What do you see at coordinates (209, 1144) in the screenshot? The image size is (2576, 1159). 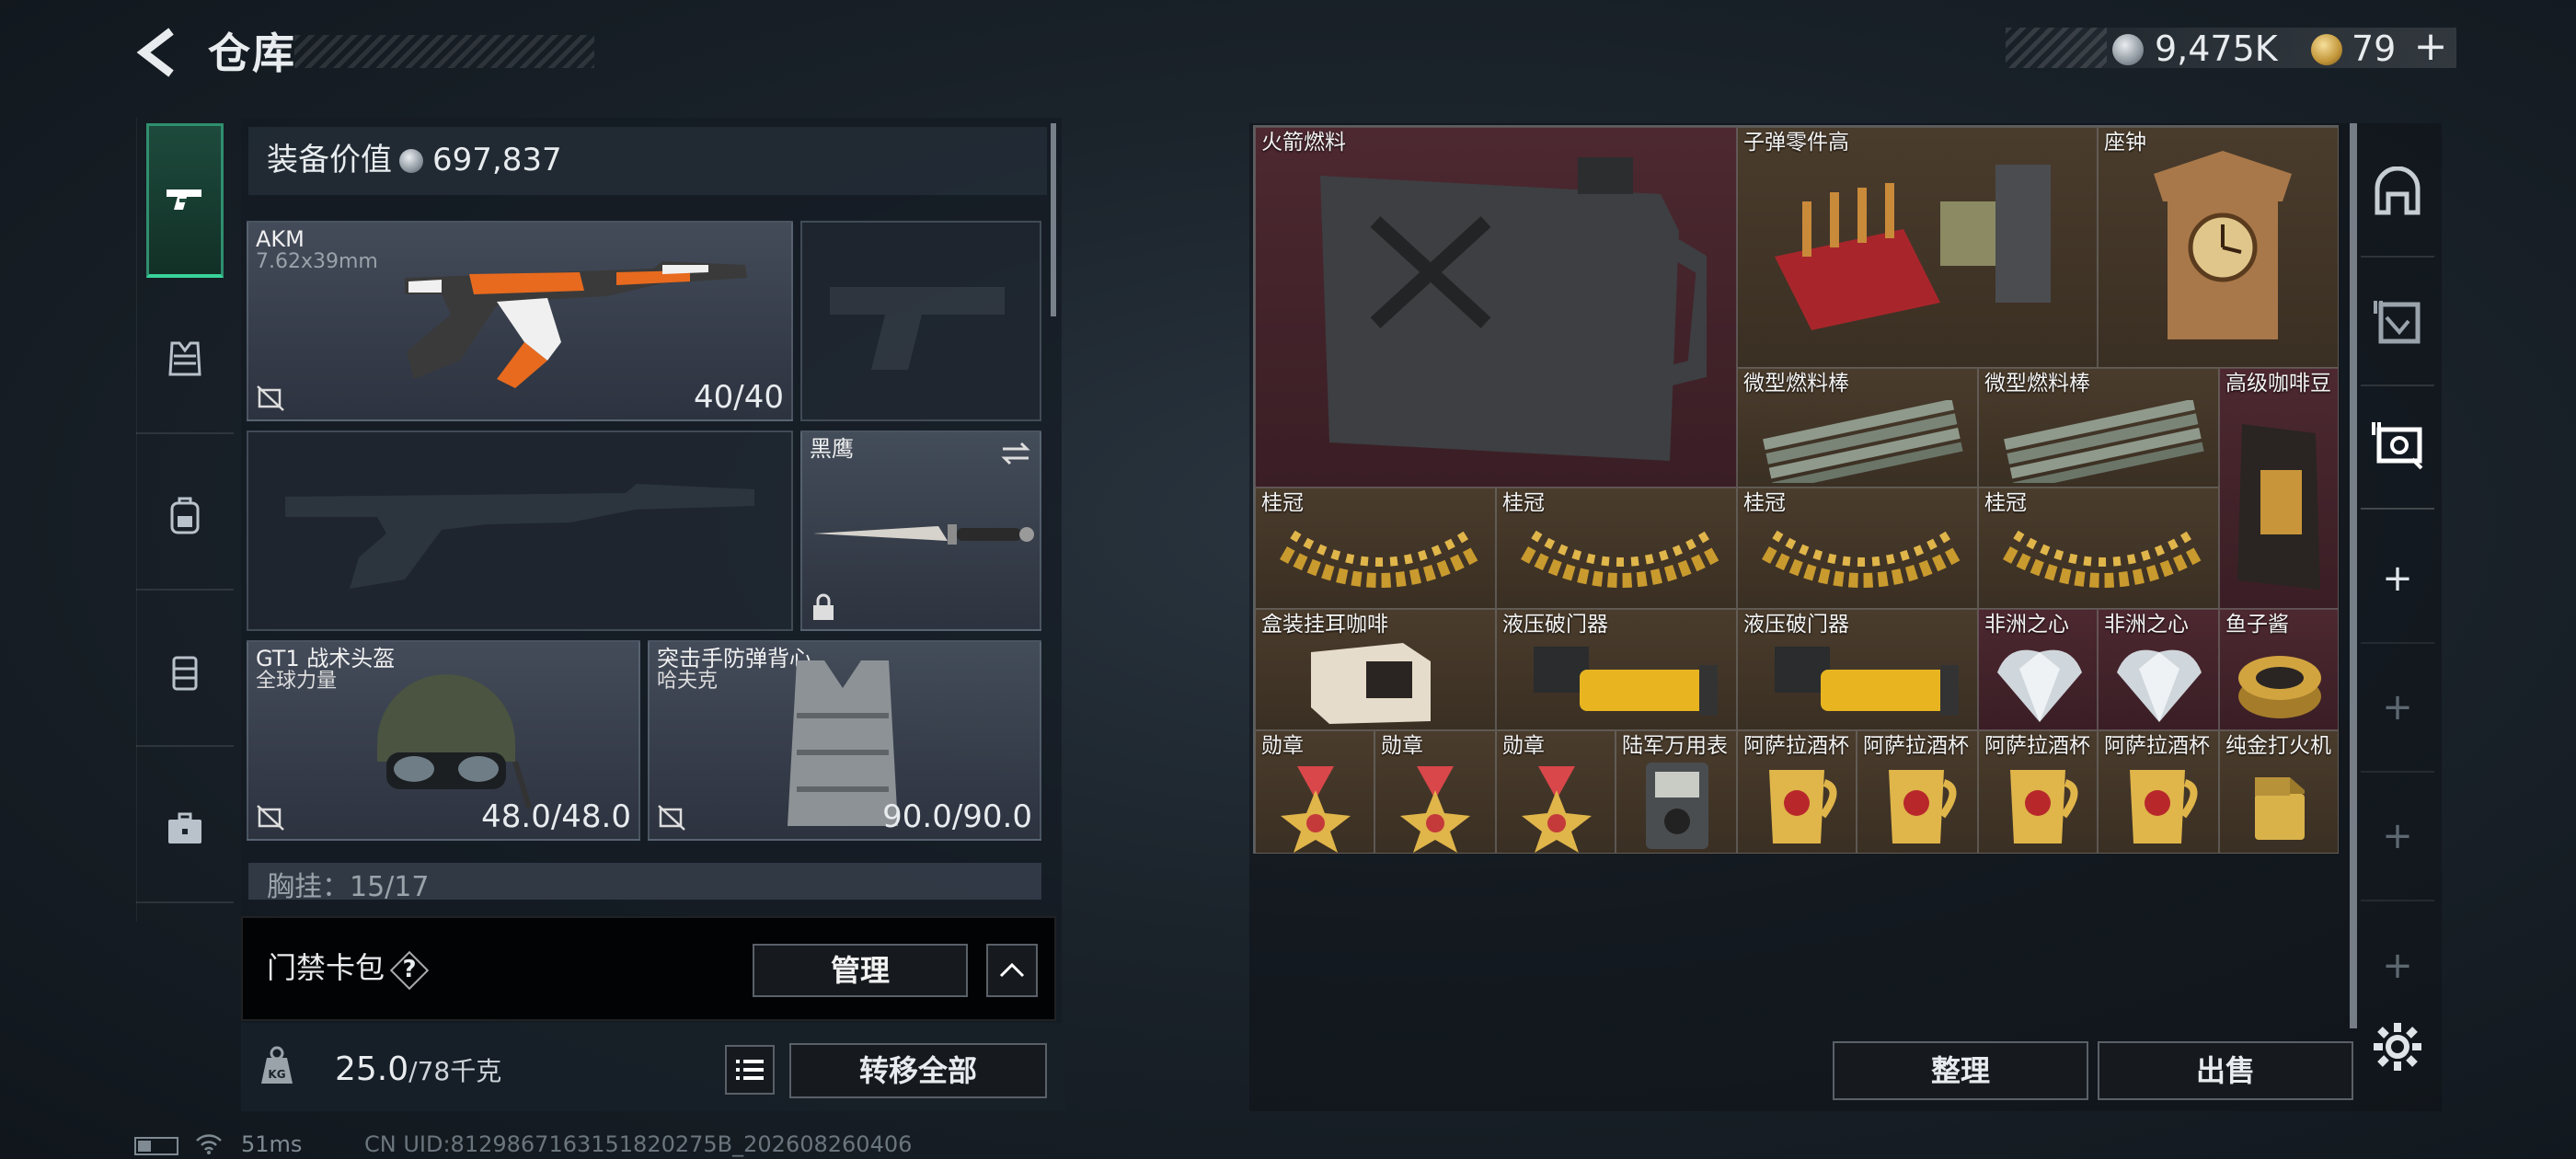 I see `wifi-icon` at bounding box center [209, 1144].